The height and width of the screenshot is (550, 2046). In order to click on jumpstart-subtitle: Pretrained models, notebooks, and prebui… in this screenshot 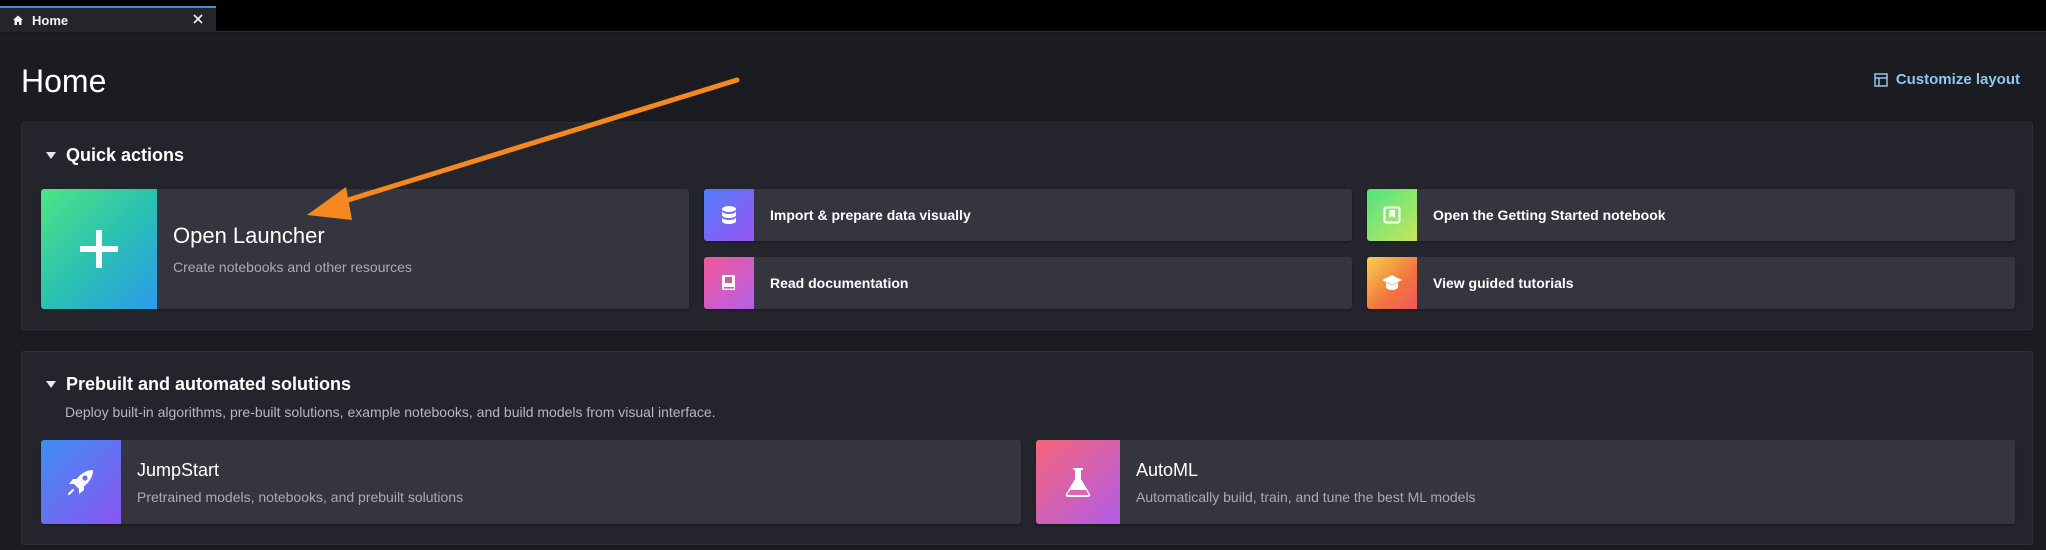, I will do `click(300, 496)`.